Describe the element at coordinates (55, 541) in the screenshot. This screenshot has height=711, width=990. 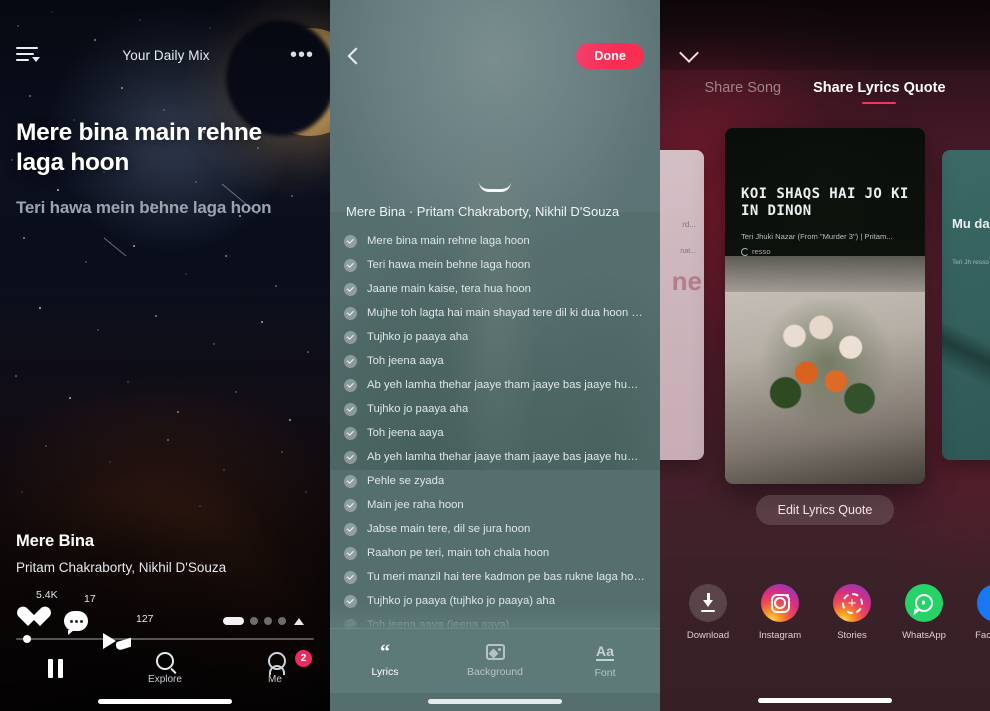
I see `track-title: Mere Bina` at that location.